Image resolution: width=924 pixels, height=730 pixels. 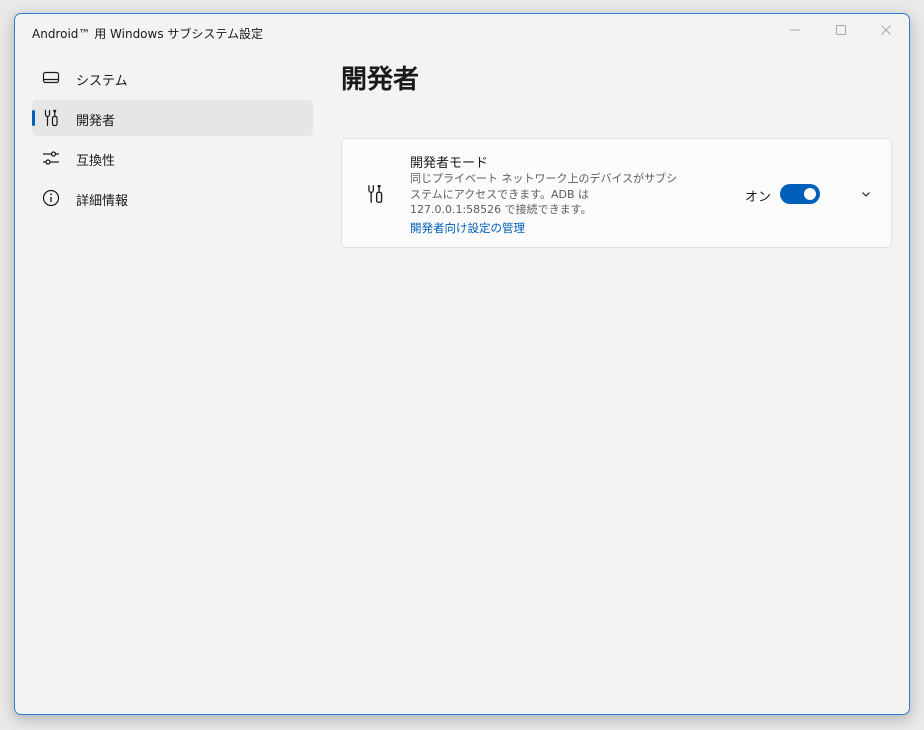 What do you see at coordinates (51, 158) in the screenshot?
I see `sliders-icon` at bounding box center [51, 158].